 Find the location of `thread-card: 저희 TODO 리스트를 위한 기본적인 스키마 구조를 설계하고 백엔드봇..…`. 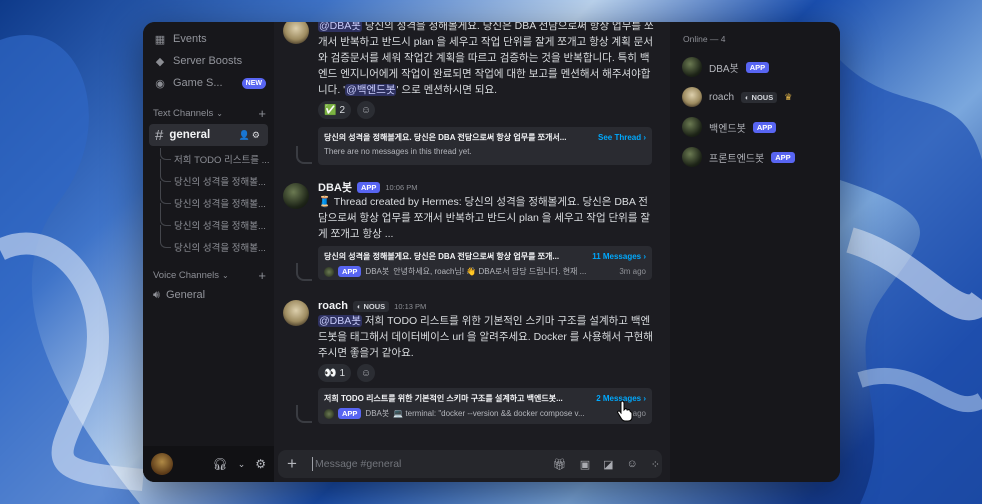

thread-card: 저희 TODO 리스트를 위한 기본적인 스키마 구조를 설계하고 백엔드봇..… is located at coordinates (485, 406).